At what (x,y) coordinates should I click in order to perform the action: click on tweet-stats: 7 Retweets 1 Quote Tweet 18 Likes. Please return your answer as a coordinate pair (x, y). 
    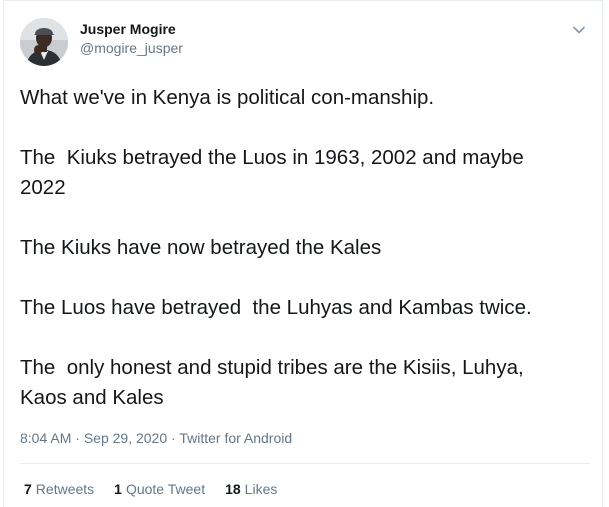
    Looking at the image, I should click on (160, 489).